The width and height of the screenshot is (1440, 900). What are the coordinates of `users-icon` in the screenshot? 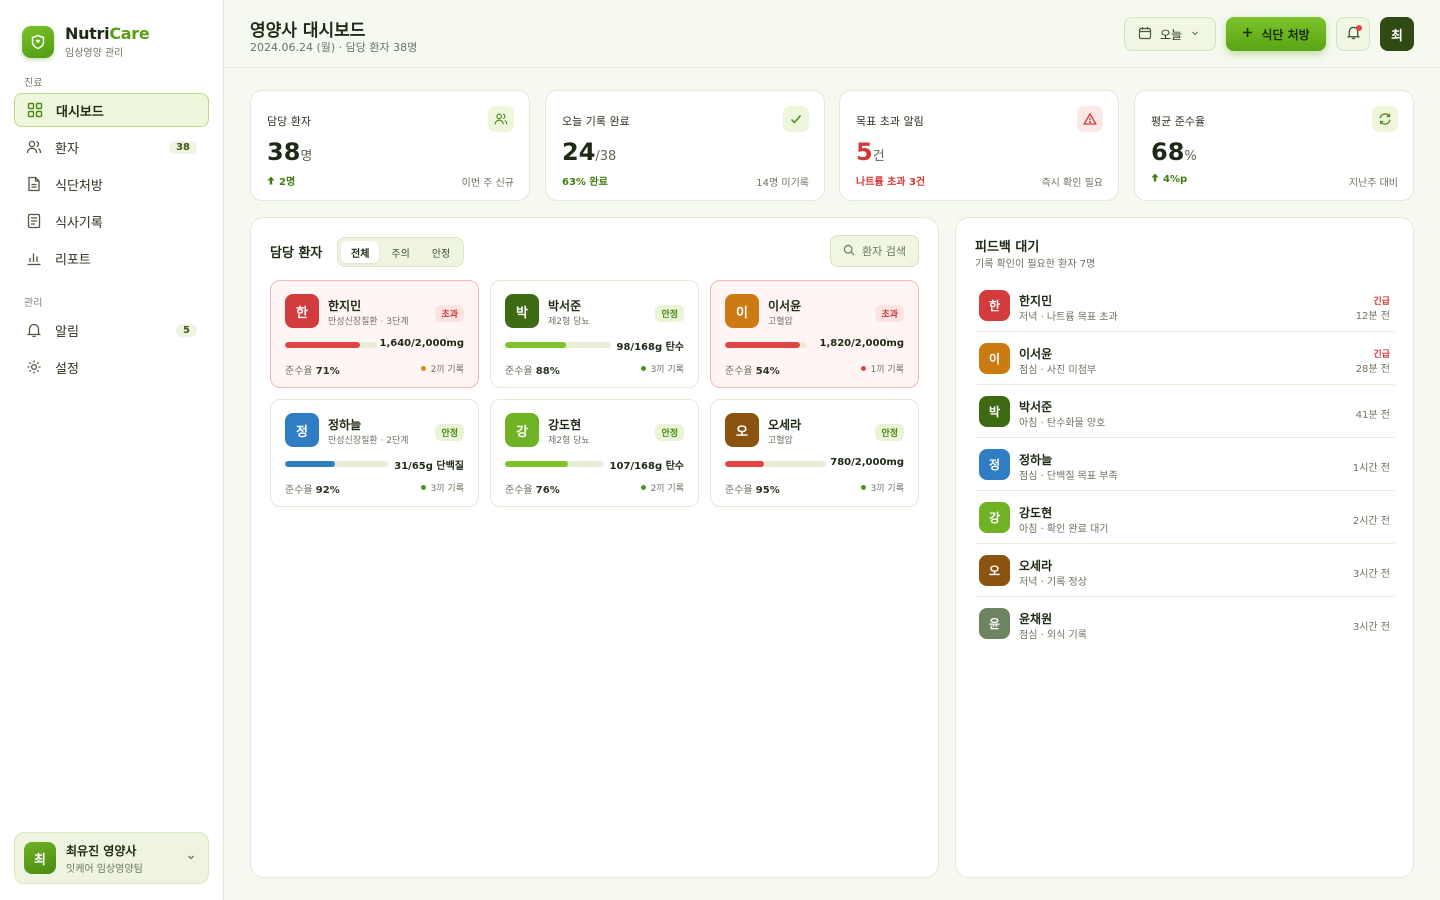 It's located at (501, 119).